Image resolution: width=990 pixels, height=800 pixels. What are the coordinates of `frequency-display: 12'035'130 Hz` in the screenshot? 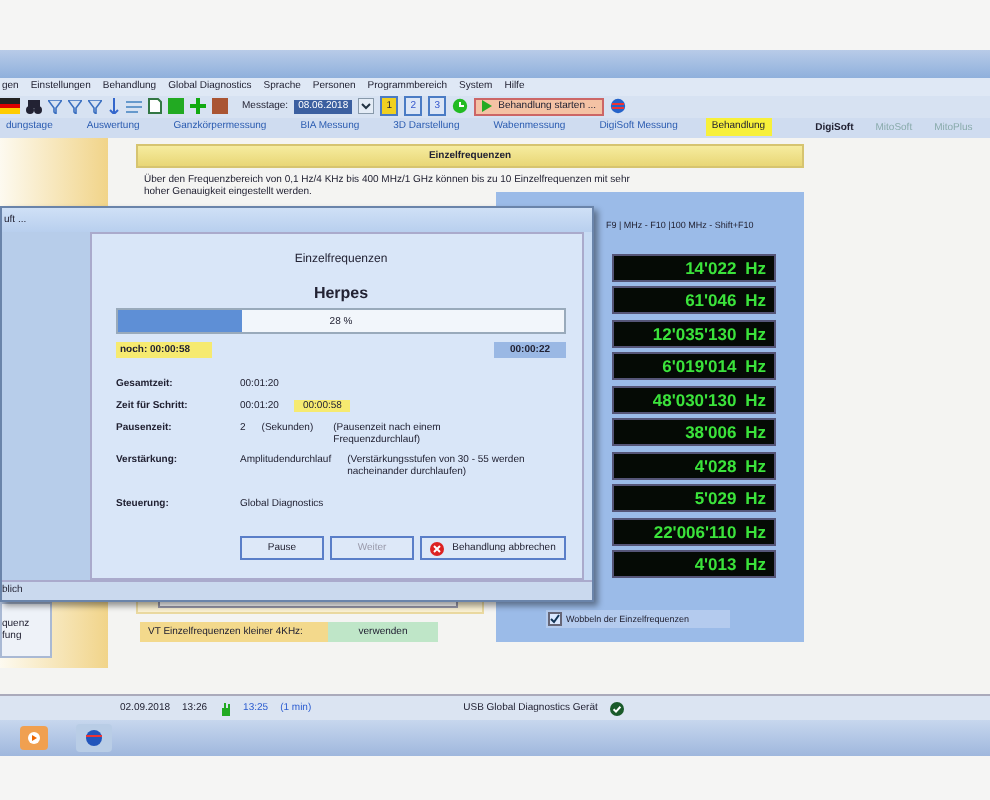 It's located at (694, 333).